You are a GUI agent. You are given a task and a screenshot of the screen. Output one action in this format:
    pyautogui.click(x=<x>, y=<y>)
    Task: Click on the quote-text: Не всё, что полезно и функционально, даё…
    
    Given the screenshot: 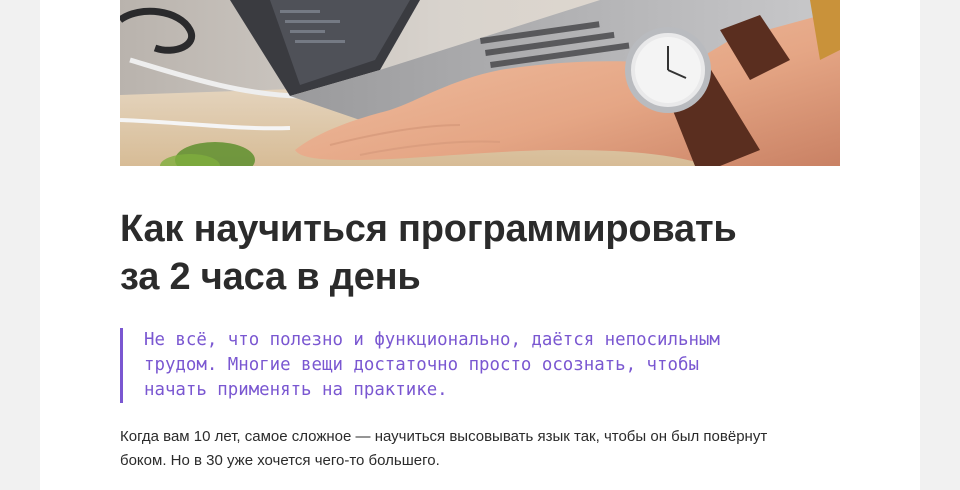 What is the action you would take?
    pyautogui.click(x=432, y=365)
    